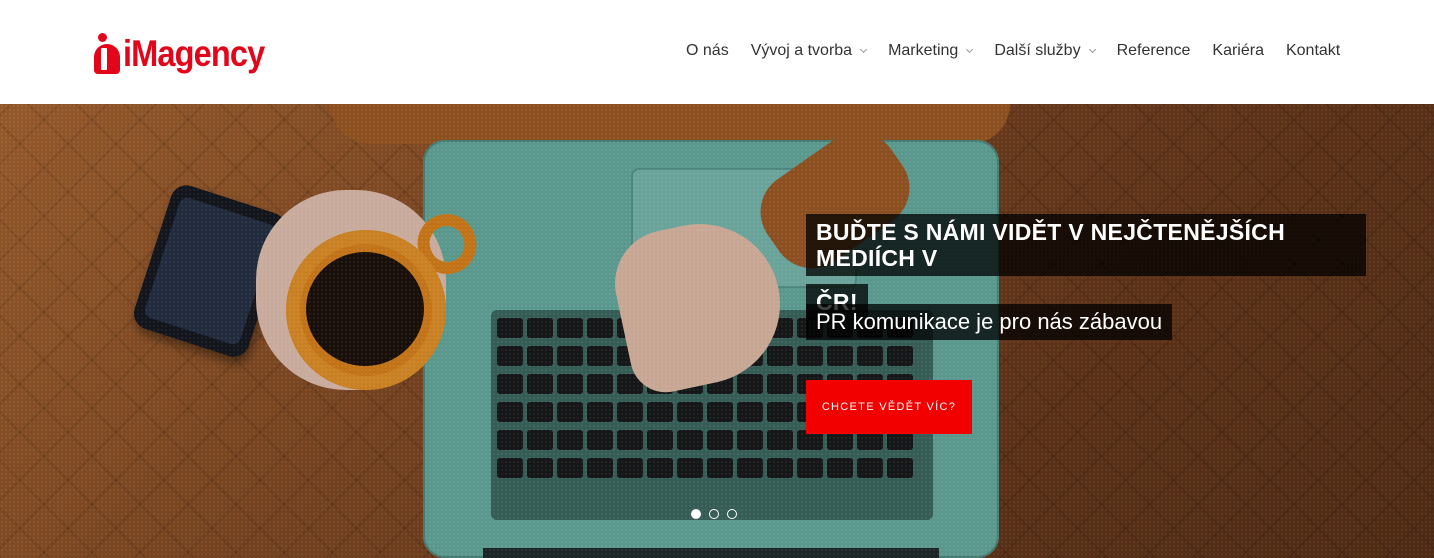 The height and width of the screenshot is (558, 1434). I want to click on cta-button: CHCETE VĚDĚT VÍC?, so click(889, 407).